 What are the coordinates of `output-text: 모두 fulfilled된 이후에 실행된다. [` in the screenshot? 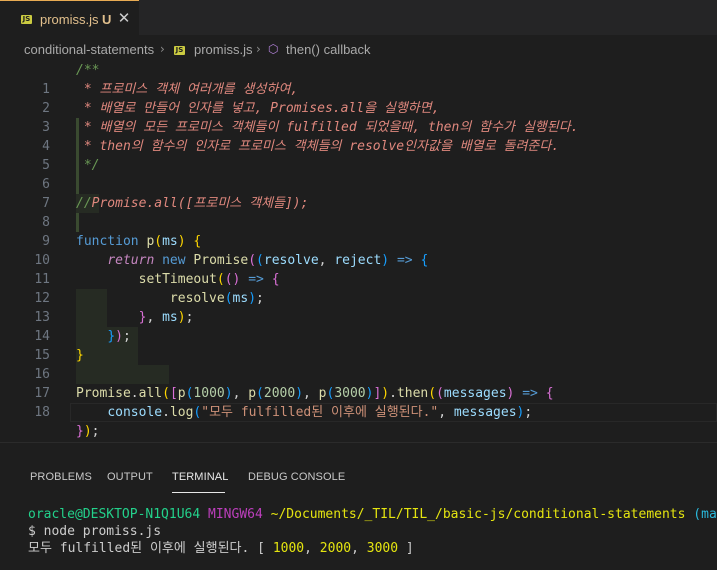 It's located at (150, 548).